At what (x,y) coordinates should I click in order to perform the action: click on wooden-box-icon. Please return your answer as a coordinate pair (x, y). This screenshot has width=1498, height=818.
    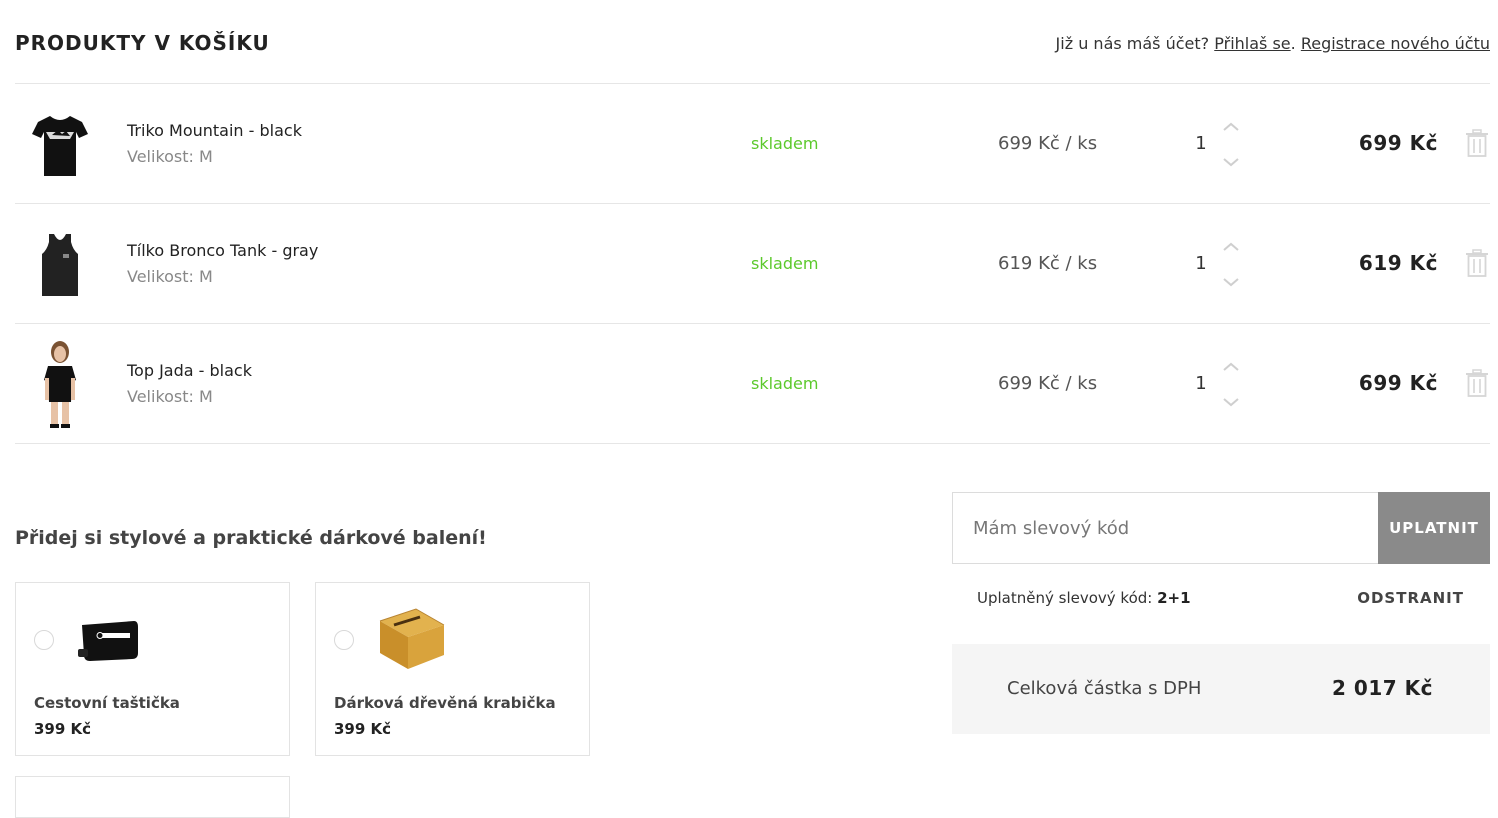
    Looking at the image, I should click on (412, 639).